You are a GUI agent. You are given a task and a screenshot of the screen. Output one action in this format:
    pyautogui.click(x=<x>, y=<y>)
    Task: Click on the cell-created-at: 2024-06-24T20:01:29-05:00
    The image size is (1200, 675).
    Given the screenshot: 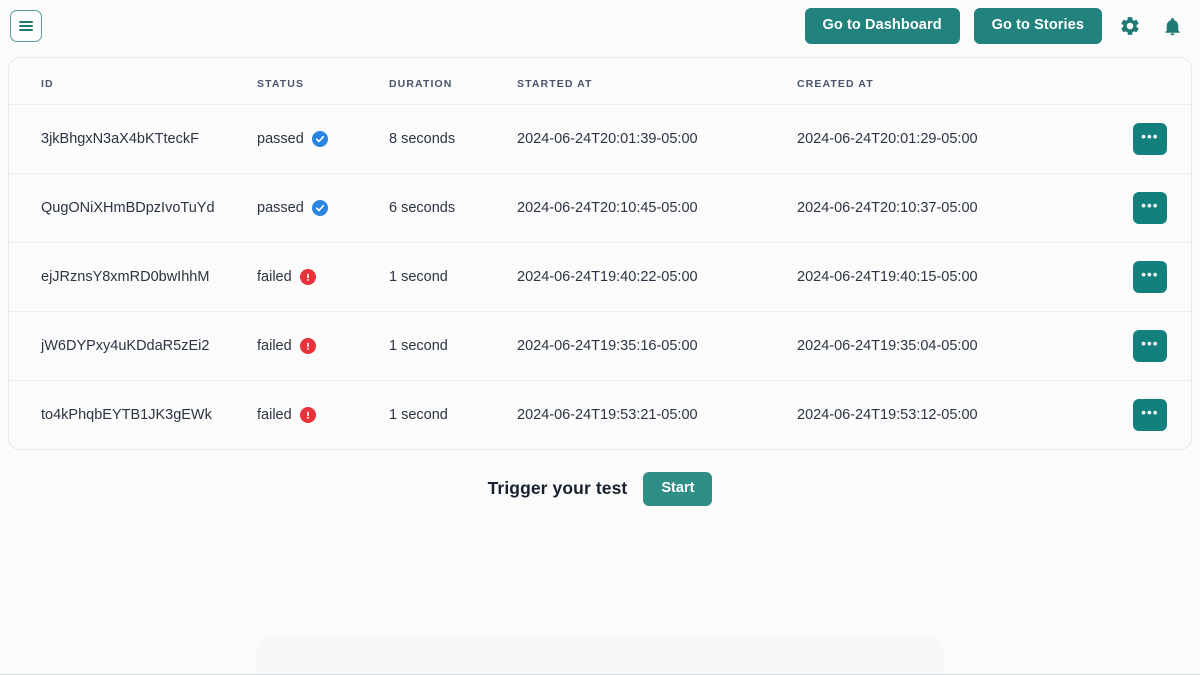 What is the action you would take?
    pyautogui.click(x=940, y=139)
    